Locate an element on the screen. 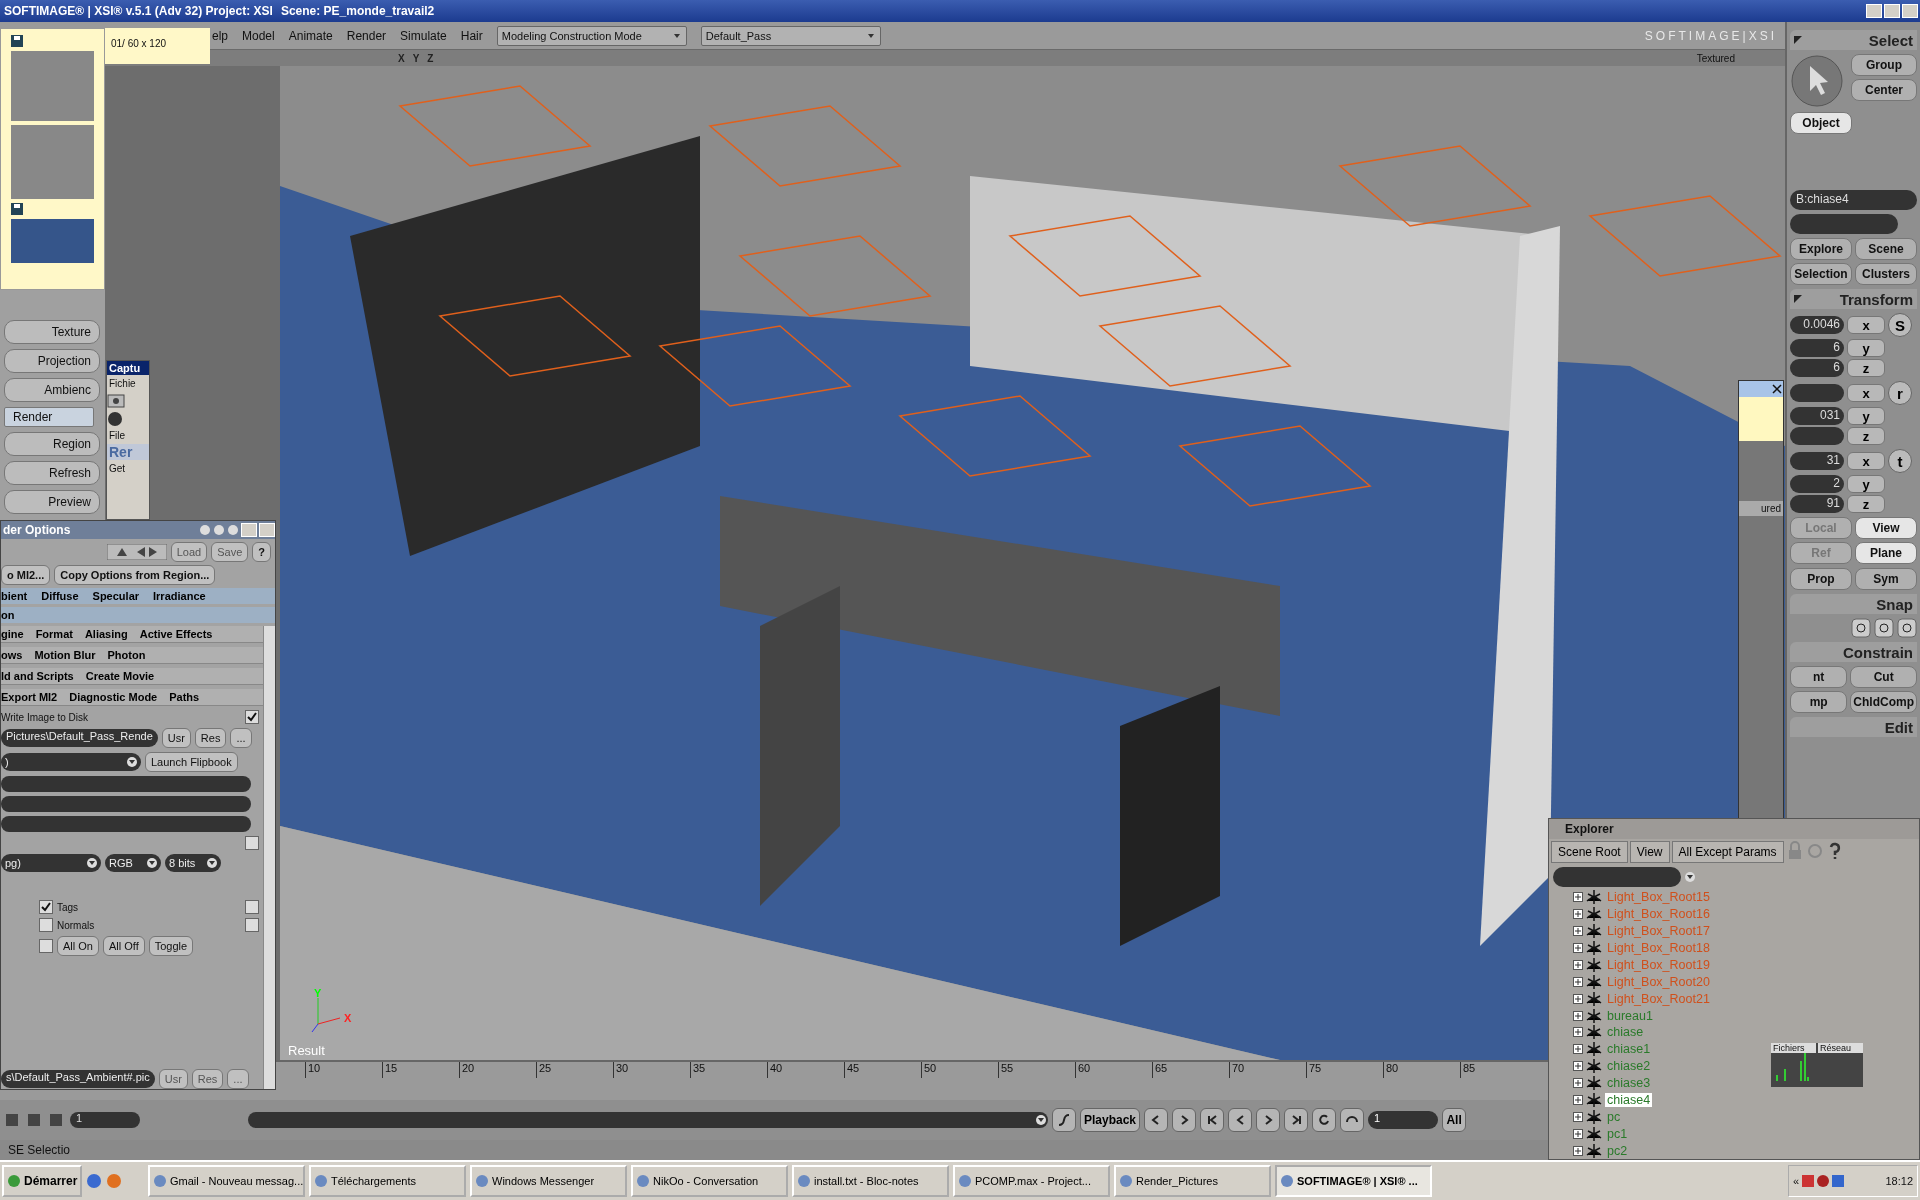 Image resolution: width=1920 pixels, height=1200 pixels. transform-field: 6 is located at coordinates (1817, 368).